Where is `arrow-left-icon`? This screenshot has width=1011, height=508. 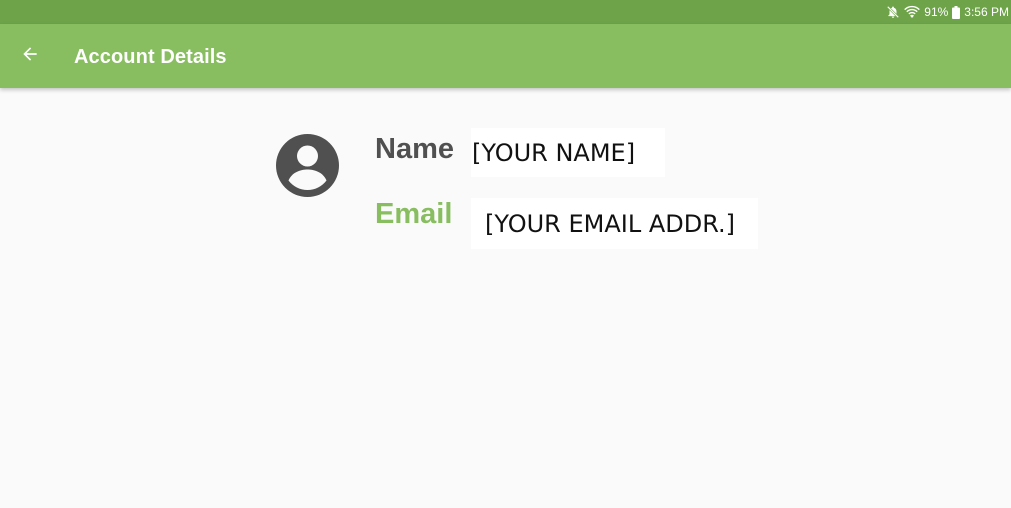
arrow-left-icon is located at coordinates (30, 56).